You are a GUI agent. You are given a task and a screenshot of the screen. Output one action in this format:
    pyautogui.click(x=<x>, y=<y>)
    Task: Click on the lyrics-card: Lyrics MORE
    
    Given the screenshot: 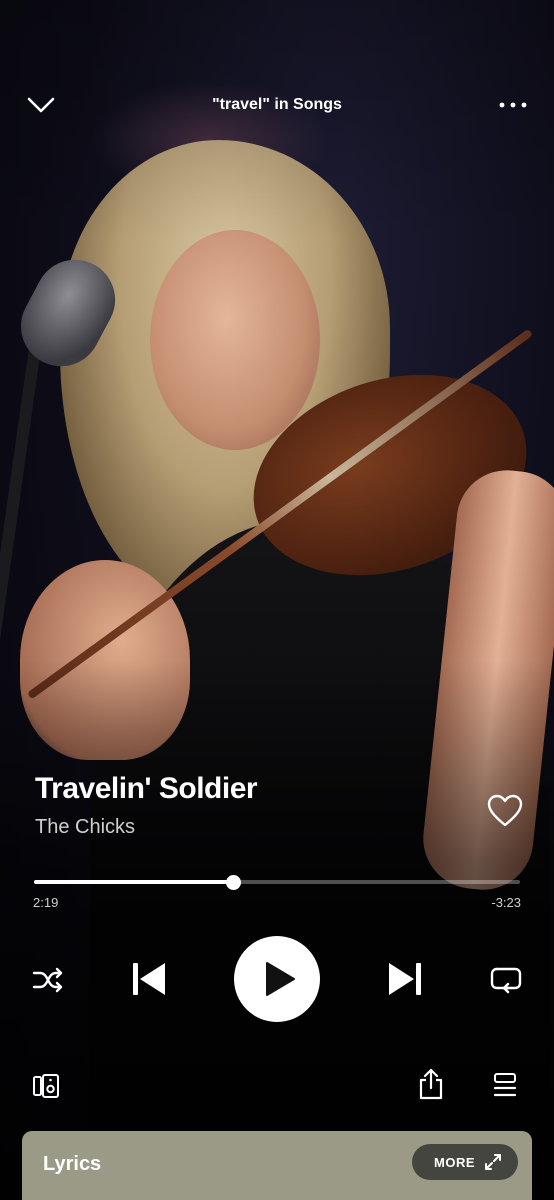 What is the action you would take?
    pyautogui.click(x=277, y=1165)
    